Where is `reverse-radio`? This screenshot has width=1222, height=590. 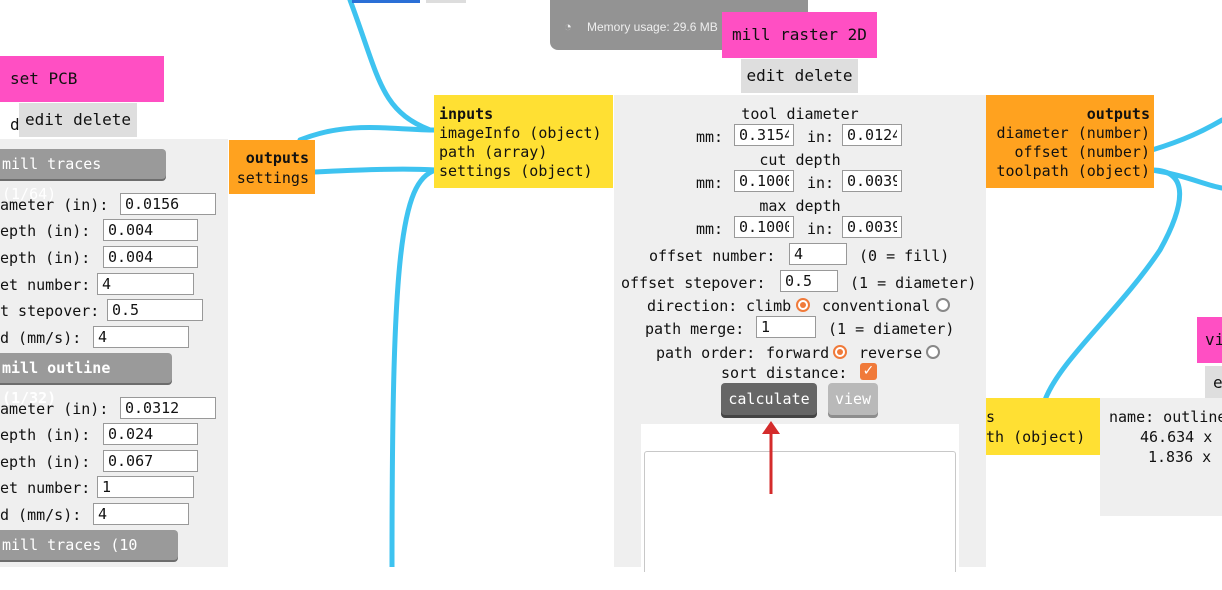 reverse-radio is located at coordinates (933, 352).